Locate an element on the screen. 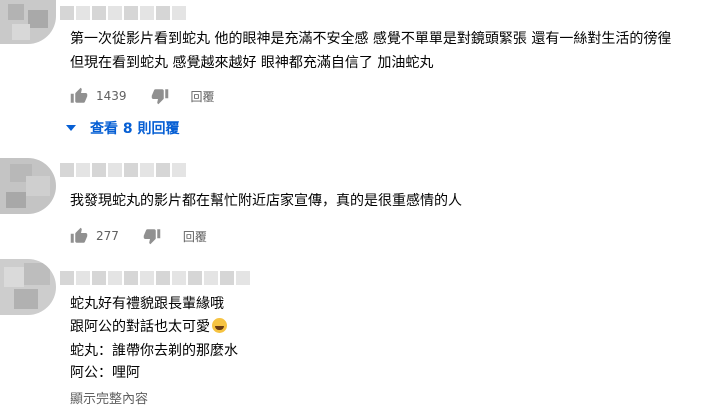 This screenshot has width=714, height=417. comment-text-line: 跟阿公的對話也太可愛 is located at coordinates (148, 327).